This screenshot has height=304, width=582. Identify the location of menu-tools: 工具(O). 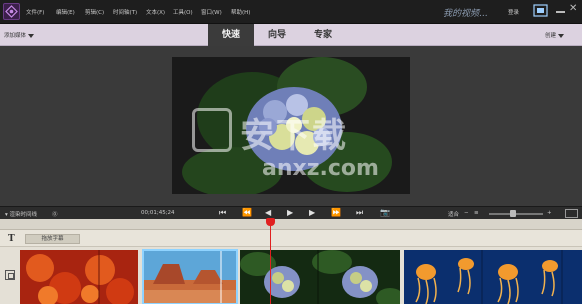
(183, 12).